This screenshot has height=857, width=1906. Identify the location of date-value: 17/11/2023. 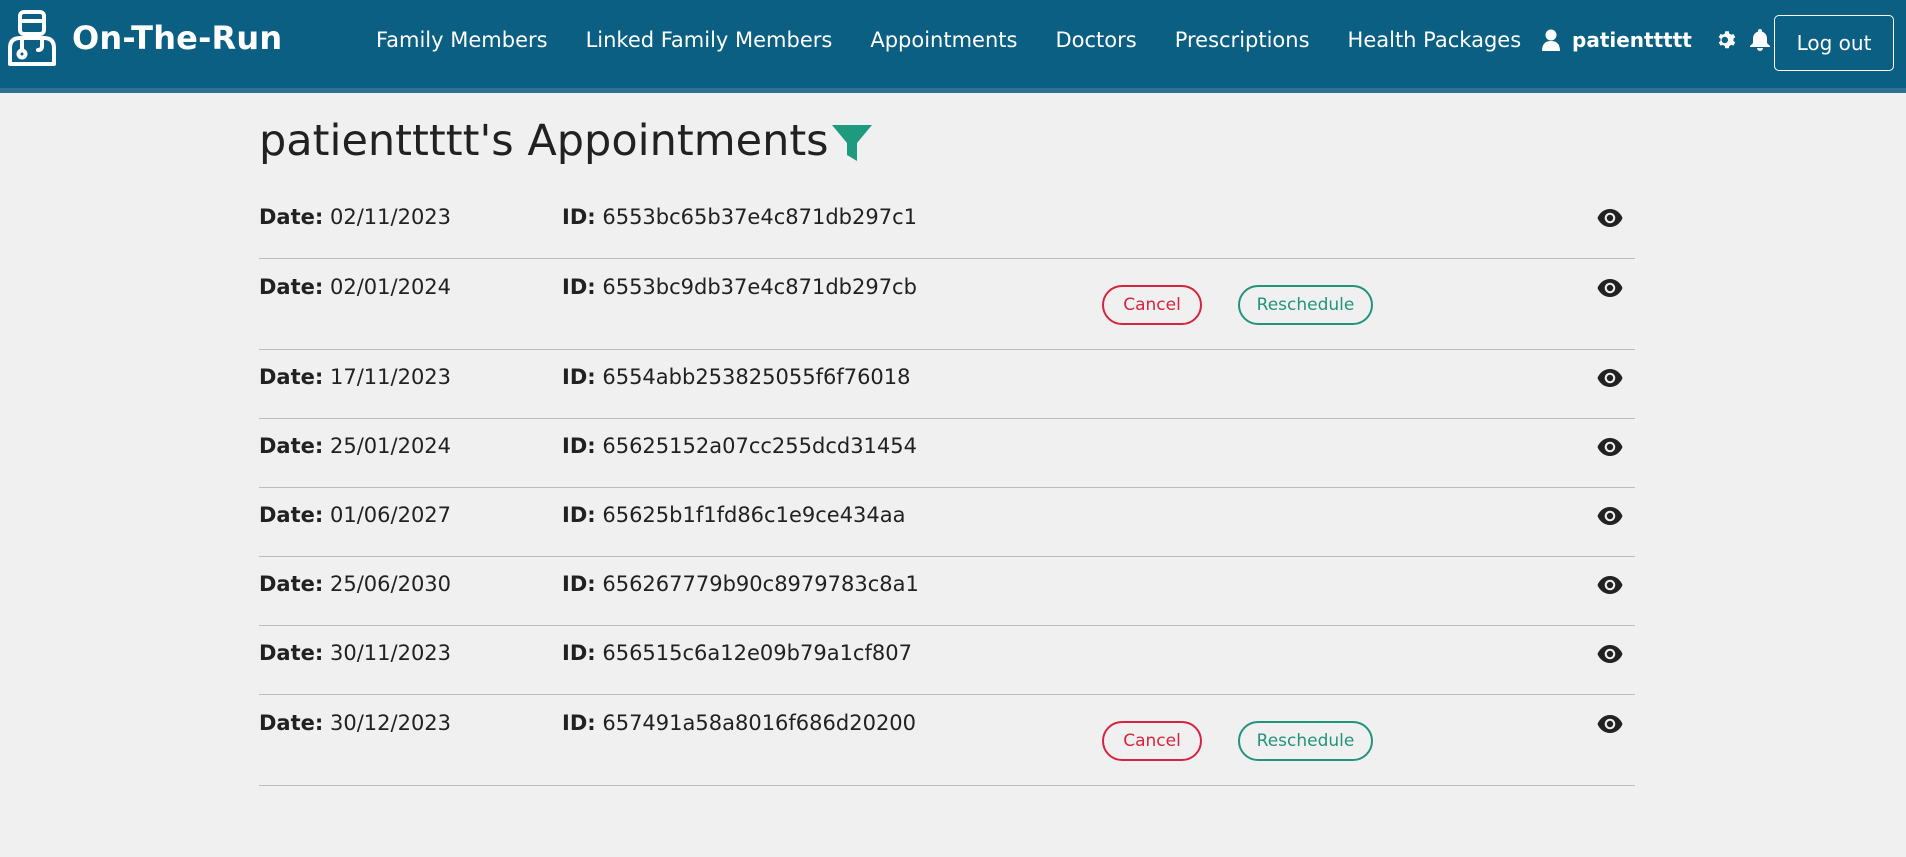
(390, 377).